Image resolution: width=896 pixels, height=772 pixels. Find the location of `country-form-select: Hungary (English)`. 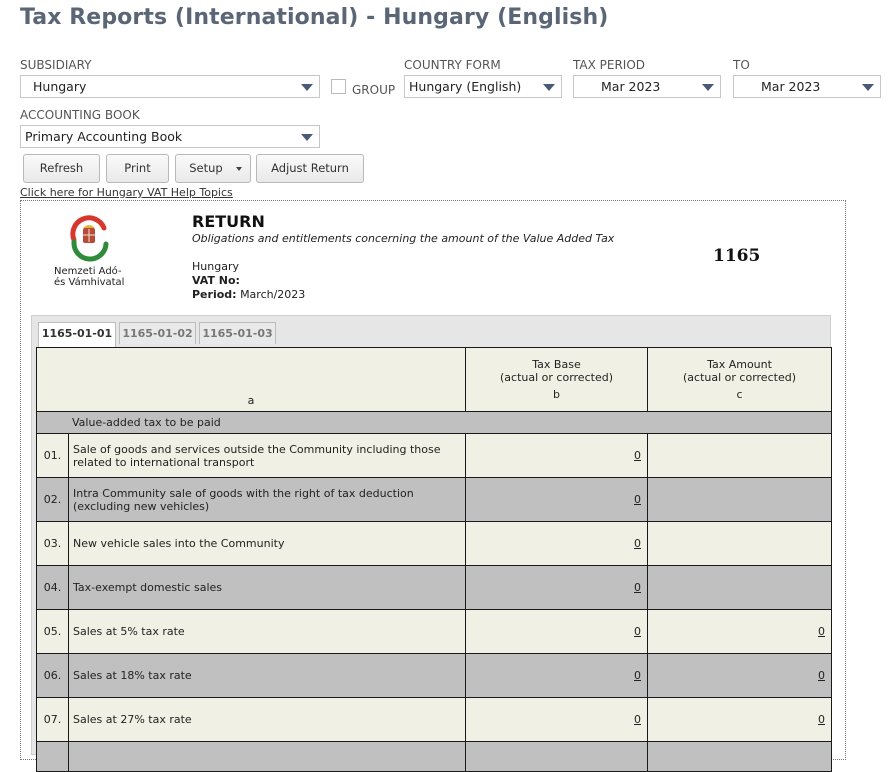

country-form-select: Hungary (English) is located at coordinates (483, 86).